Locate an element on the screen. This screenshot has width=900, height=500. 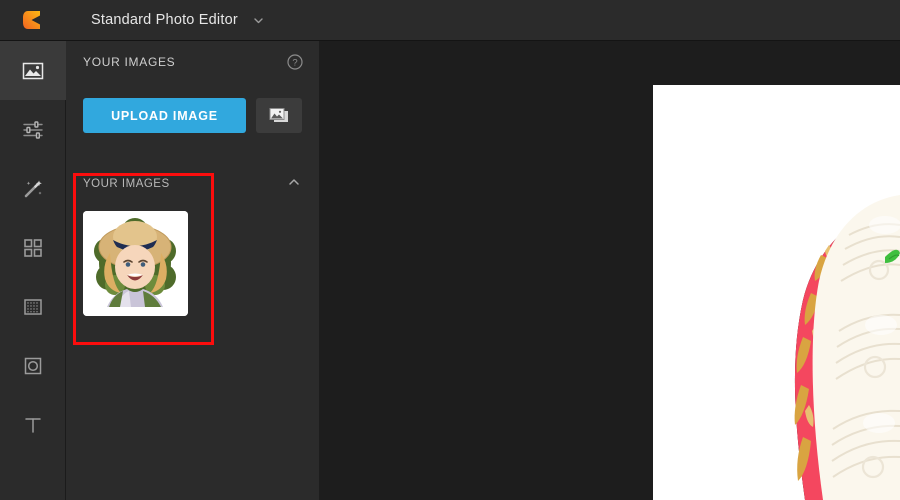
page-title: Standard Photo Editor is located at coordinates (164, 20).